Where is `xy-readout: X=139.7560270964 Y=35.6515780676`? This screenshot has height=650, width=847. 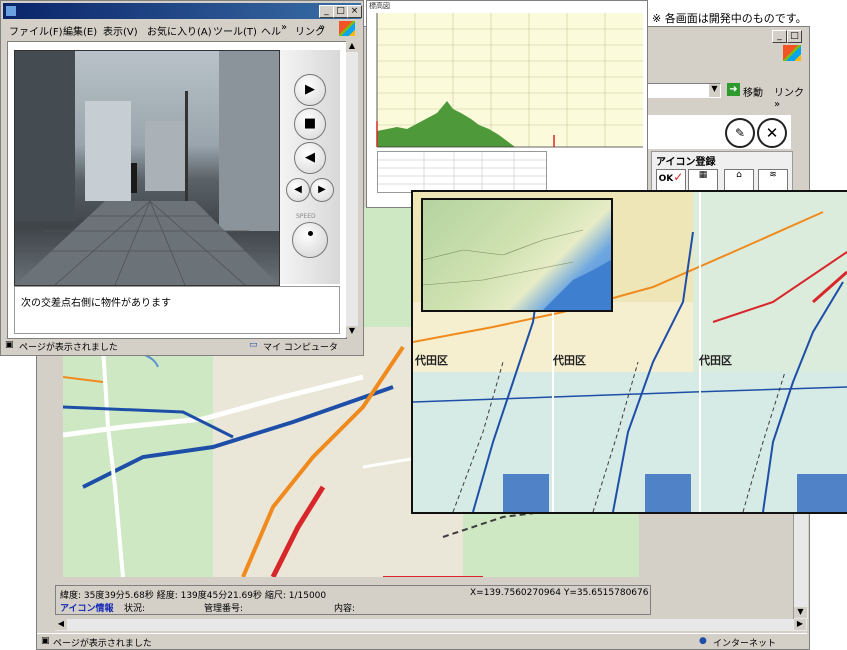
xy-readout: X=139.7560270964 Y=35.6515780676 is located at coordinates (559, 593).